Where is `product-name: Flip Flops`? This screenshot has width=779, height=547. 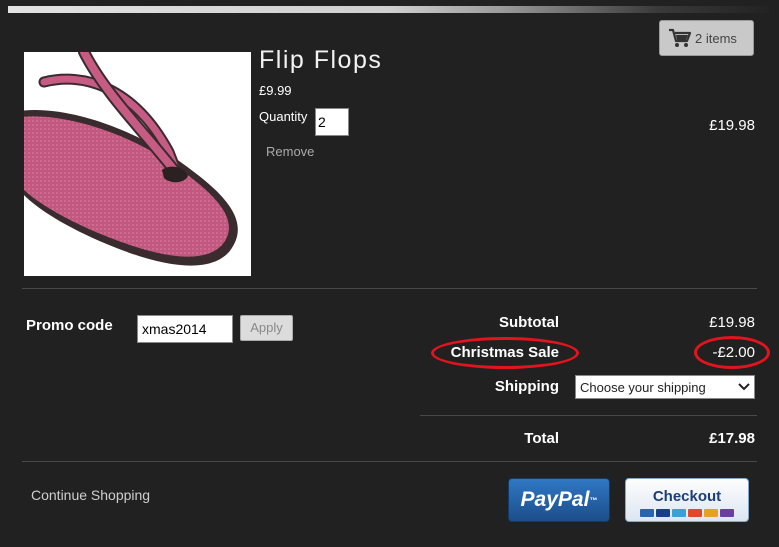 product-name: Flip Flops is located at coordinates (320, 60).